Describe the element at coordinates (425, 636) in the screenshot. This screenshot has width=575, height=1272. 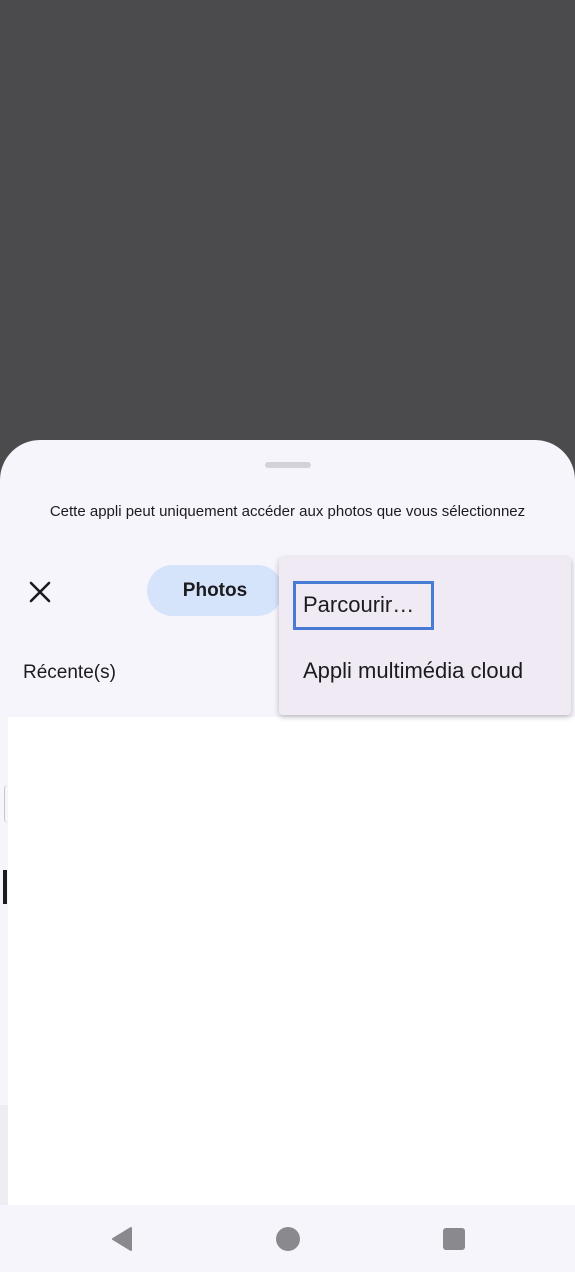
I see `overflow-menu: Parcourir… Appli multimédia cloud` at that location.